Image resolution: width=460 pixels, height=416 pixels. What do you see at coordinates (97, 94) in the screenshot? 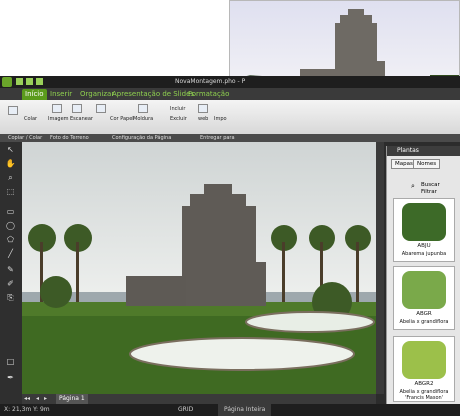
I see `tab-organizar: Organizar` at bounding box center [97, 94].